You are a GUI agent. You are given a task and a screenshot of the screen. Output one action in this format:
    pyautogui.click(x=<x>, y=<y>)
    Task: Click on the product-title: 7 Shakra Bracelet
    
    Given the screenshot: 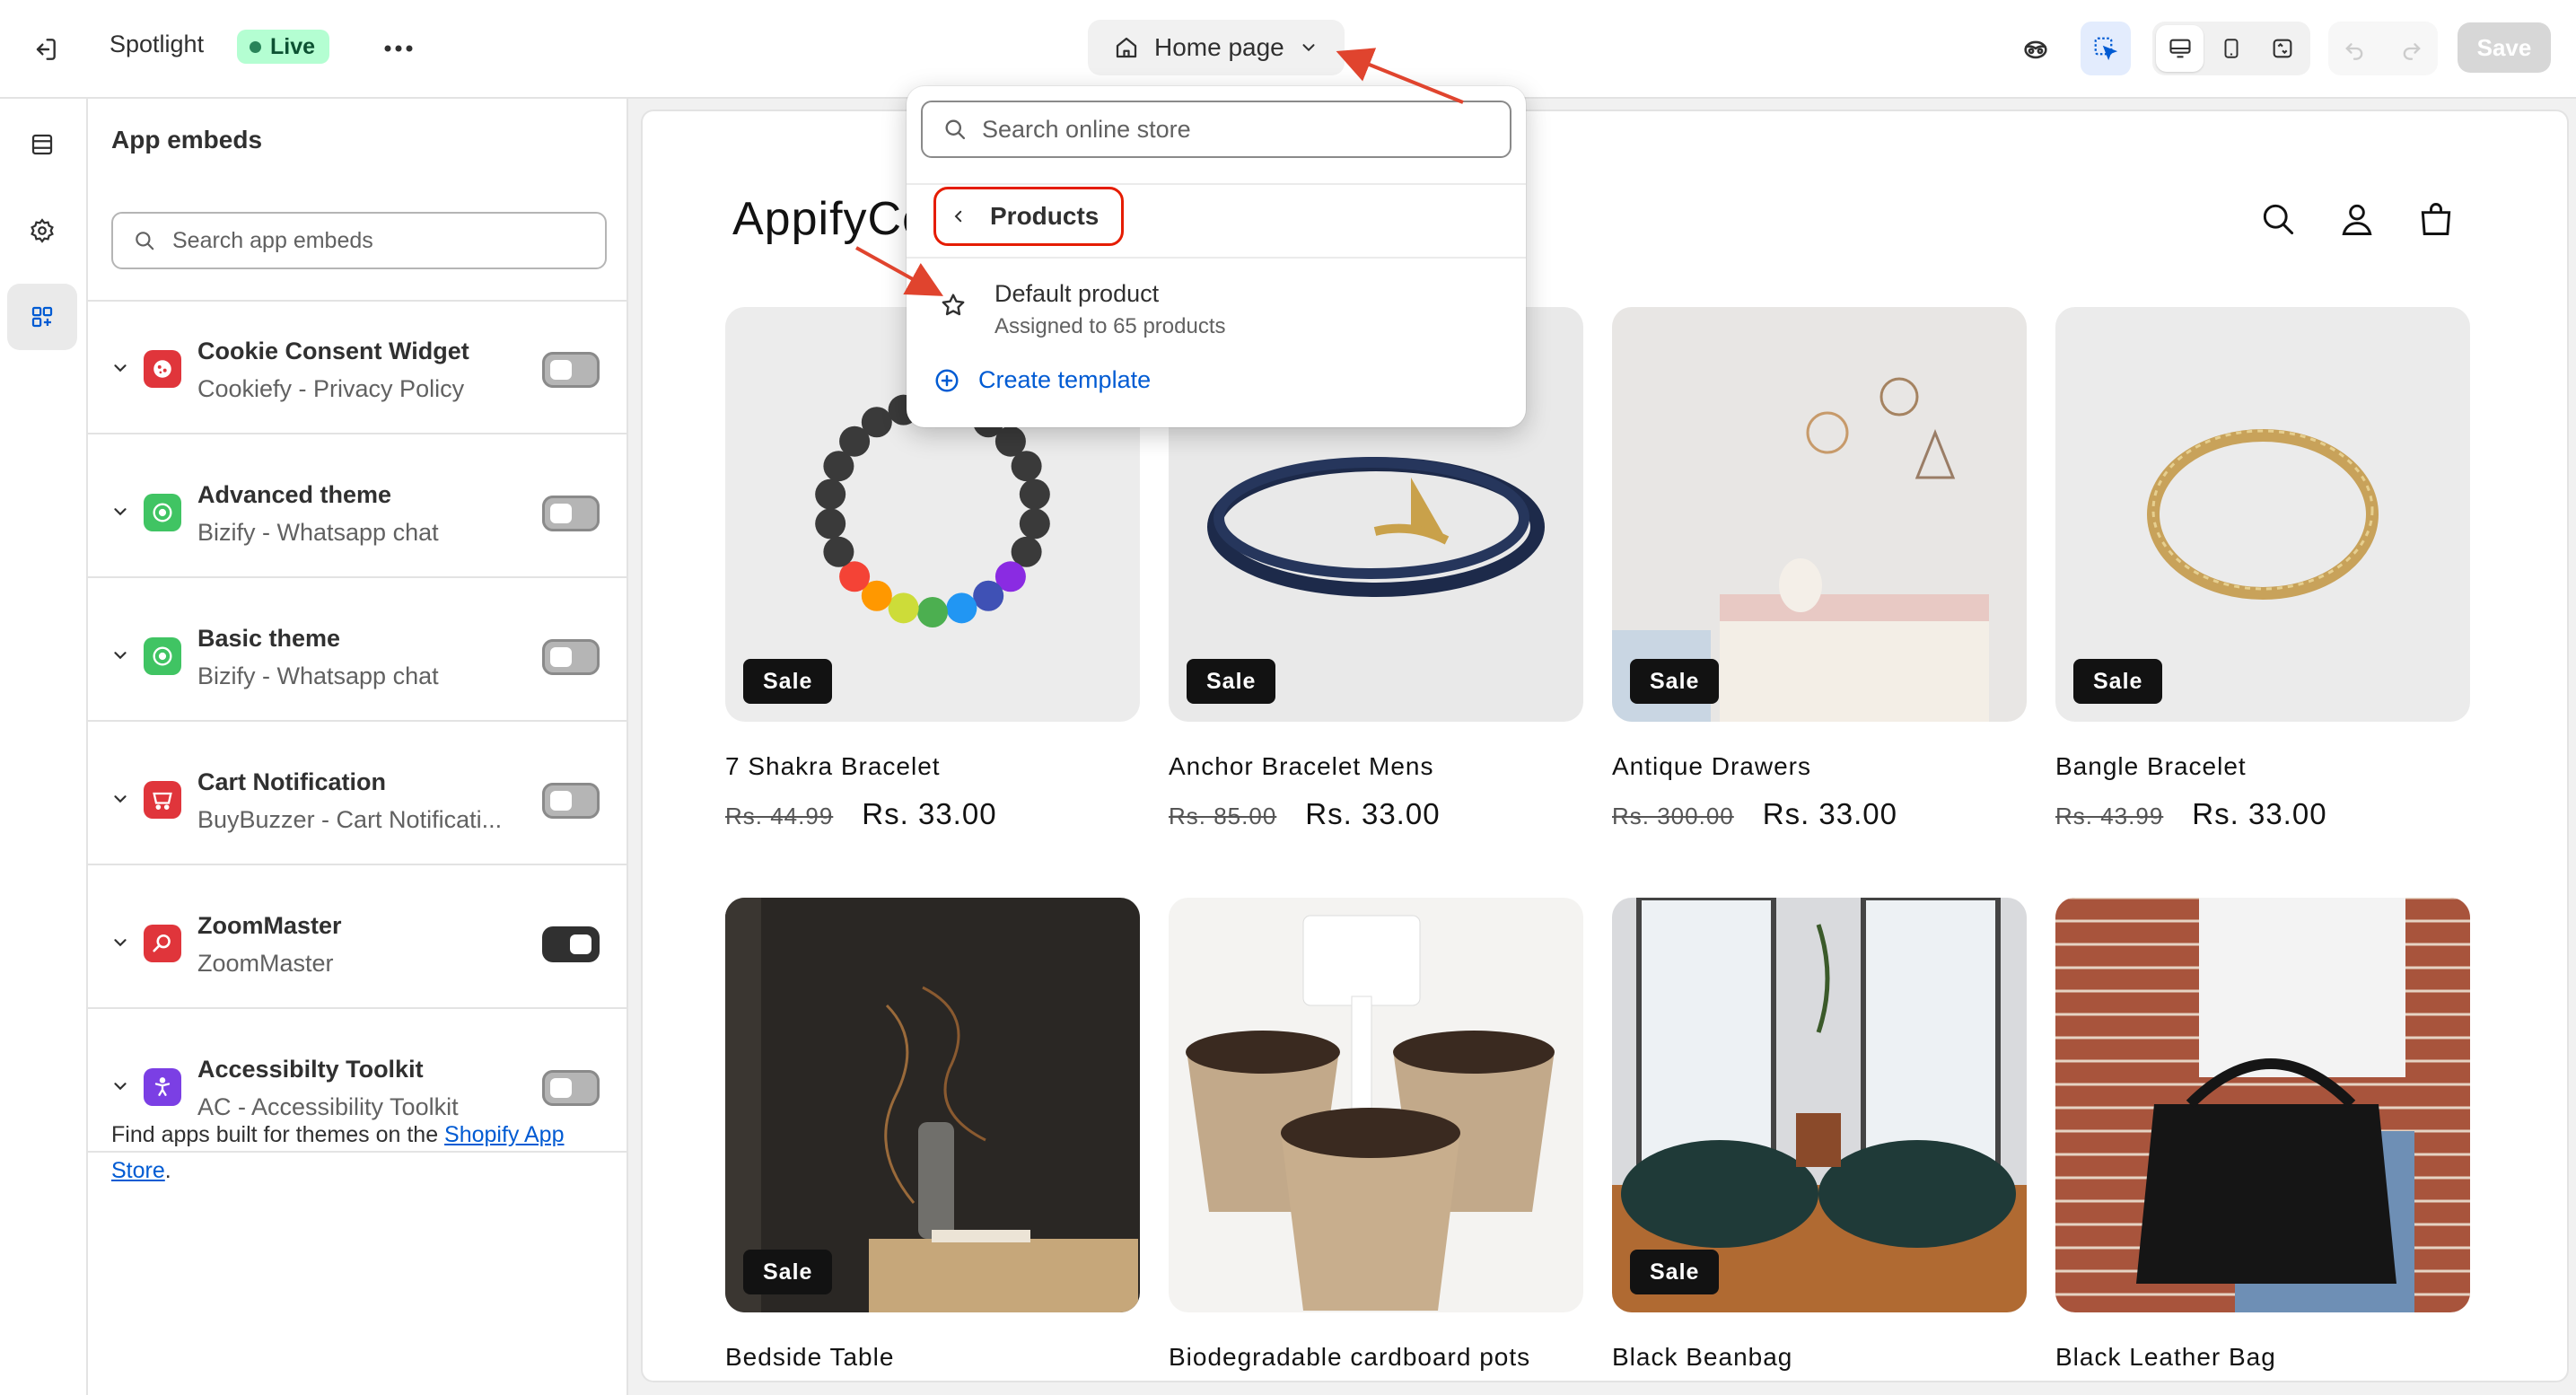 What is the action you would take?
    pyautogui.click(x=833, y=766)
    